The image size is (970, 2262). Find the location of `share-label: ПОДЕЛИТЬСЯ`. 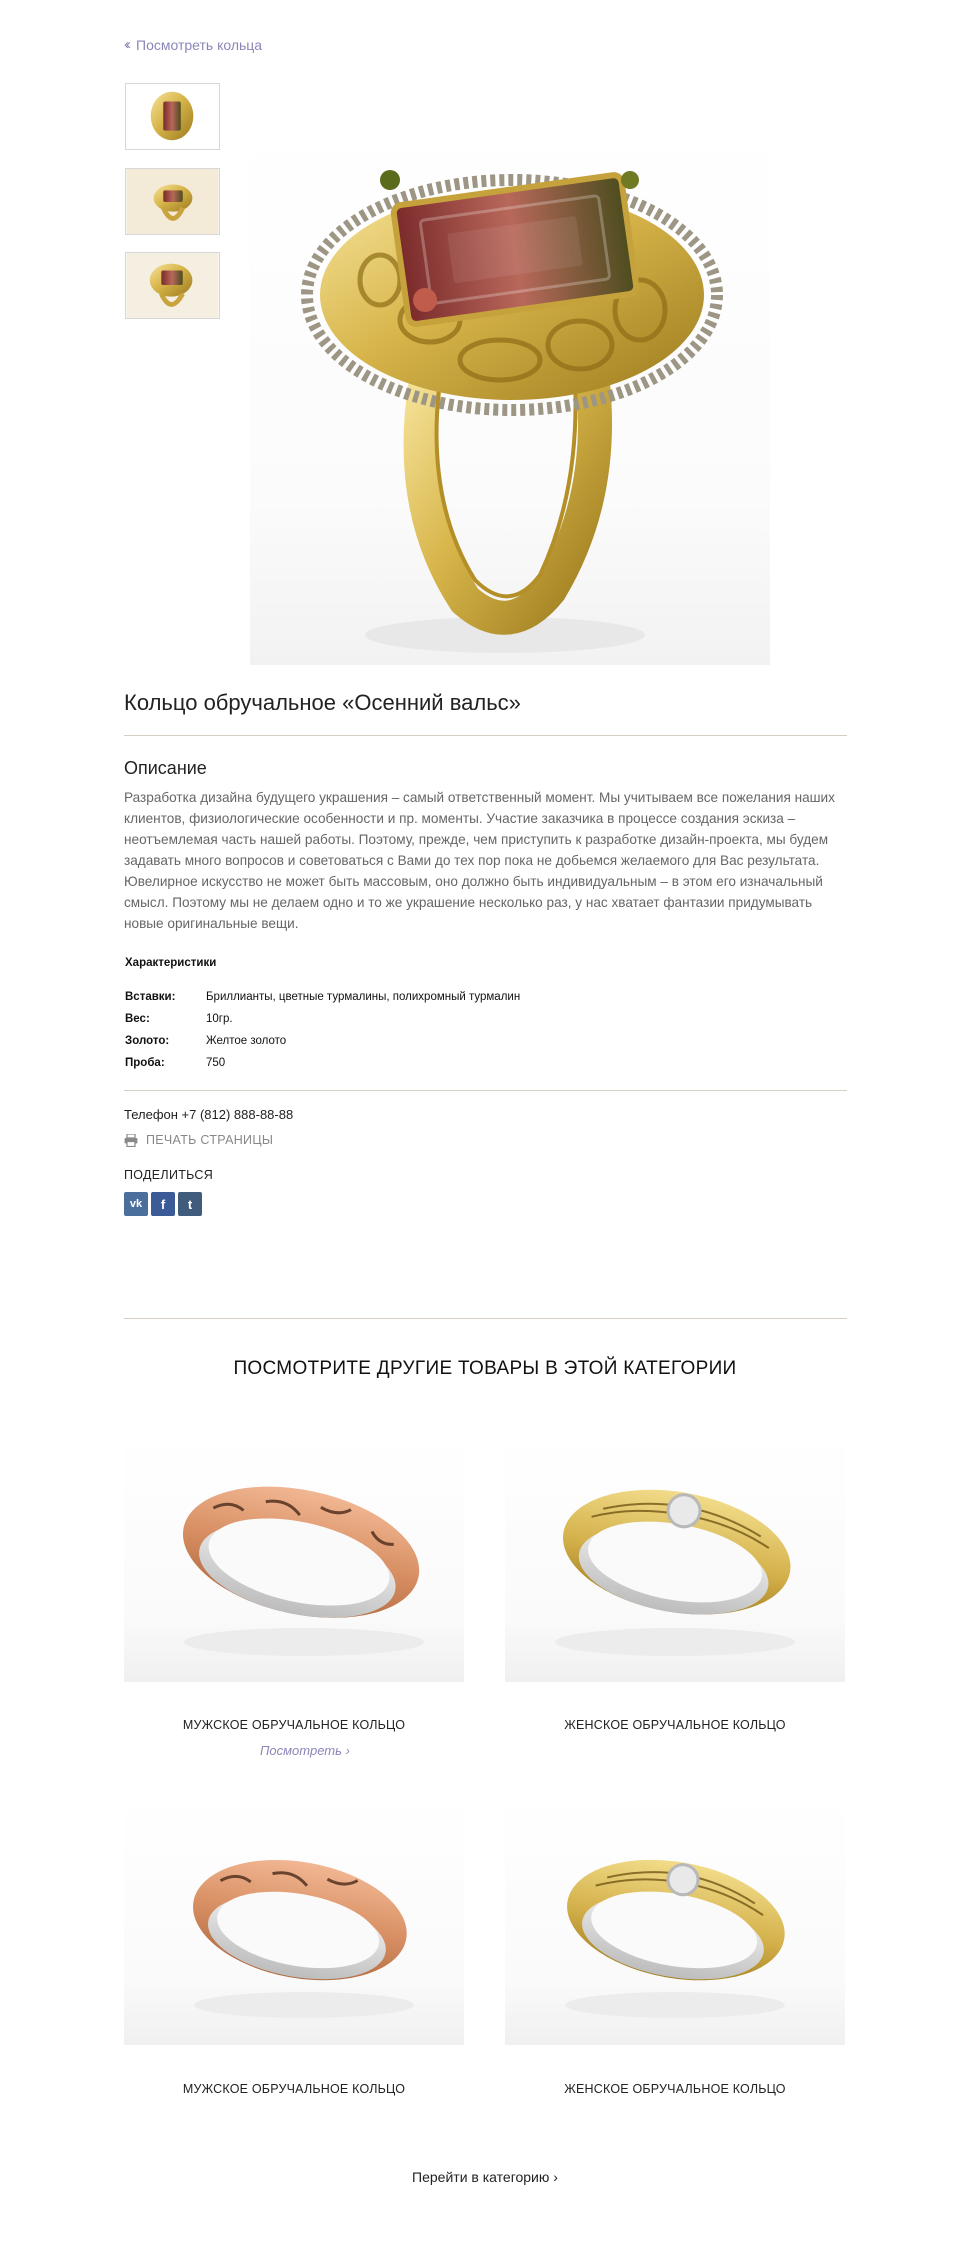

share-label: ПОДЕЛИТЬСЯ is located at coordinates (169, 1175).